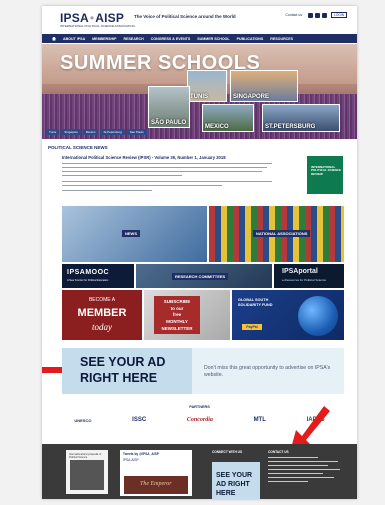  I want to click on footer-ad-box: SEE YOUR AD RIGHT HERE, so click(236, 480).